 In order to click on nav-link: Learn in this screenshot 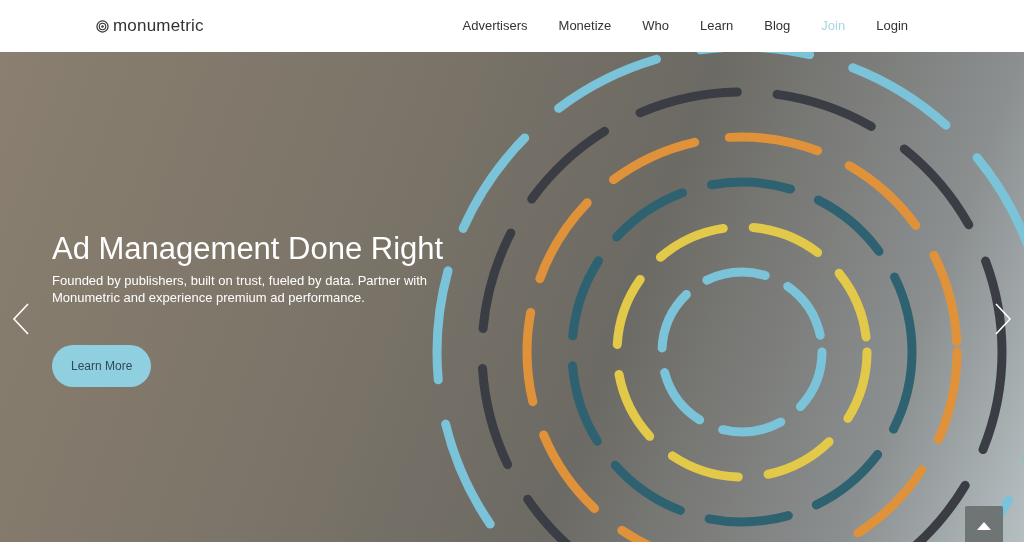, I will do `click(717, 26)`.